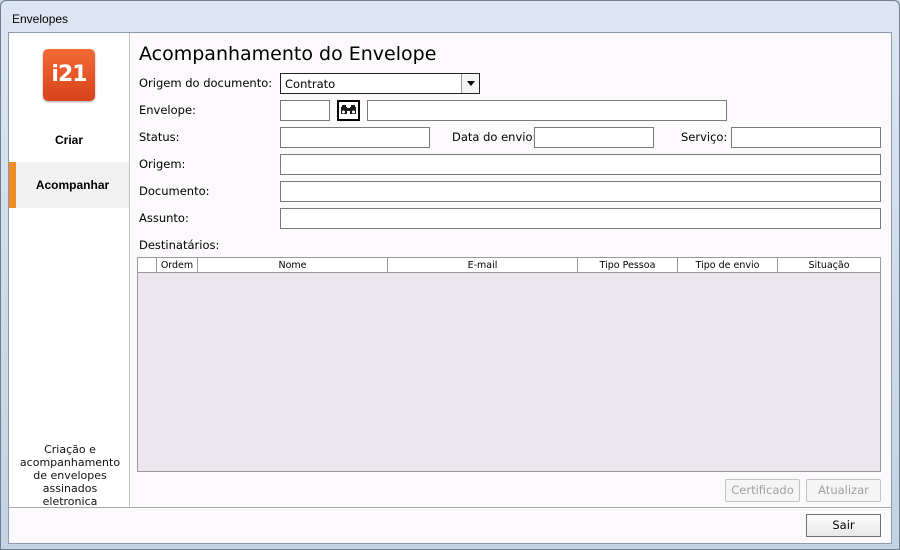  Describe the element at coordinates (843, 490) in the screenshot. I see `atualizar-button: Atualizar` at that location.